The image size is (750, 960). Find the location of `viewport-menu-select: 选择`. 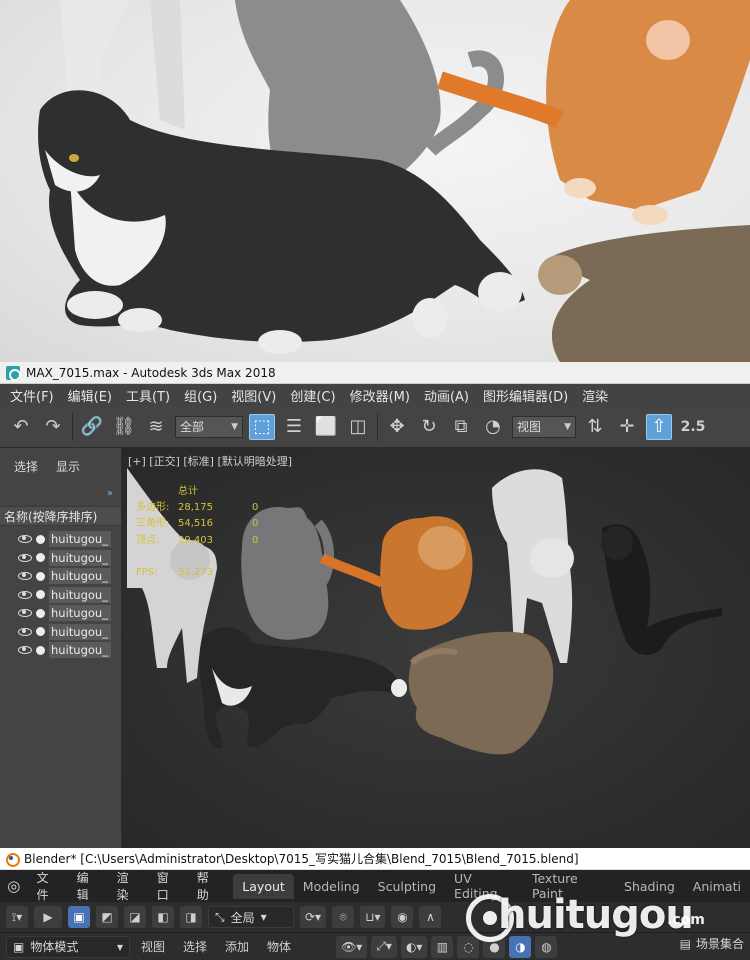

viewport-menu-select: 选择 is located at coordinates (195, 946).